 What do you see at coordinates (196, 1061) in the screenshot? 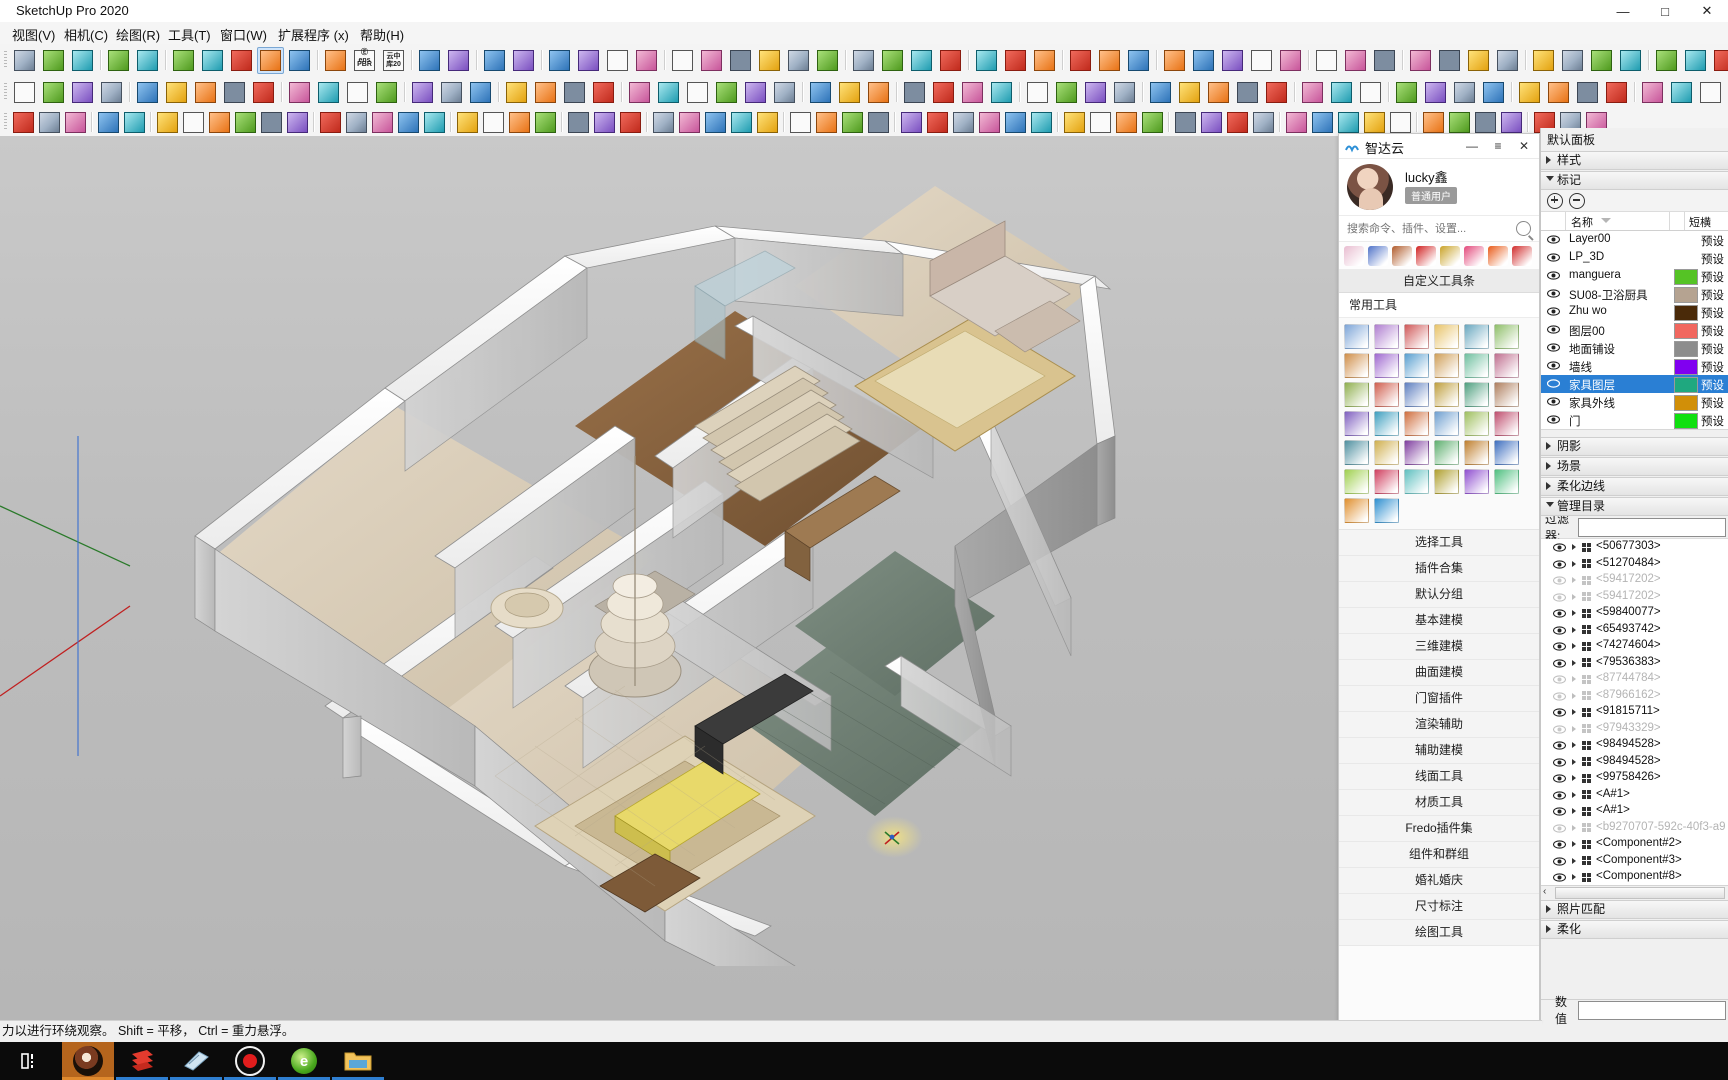
I see `taskbar-layout-app` at bounding box center [196, 1061].